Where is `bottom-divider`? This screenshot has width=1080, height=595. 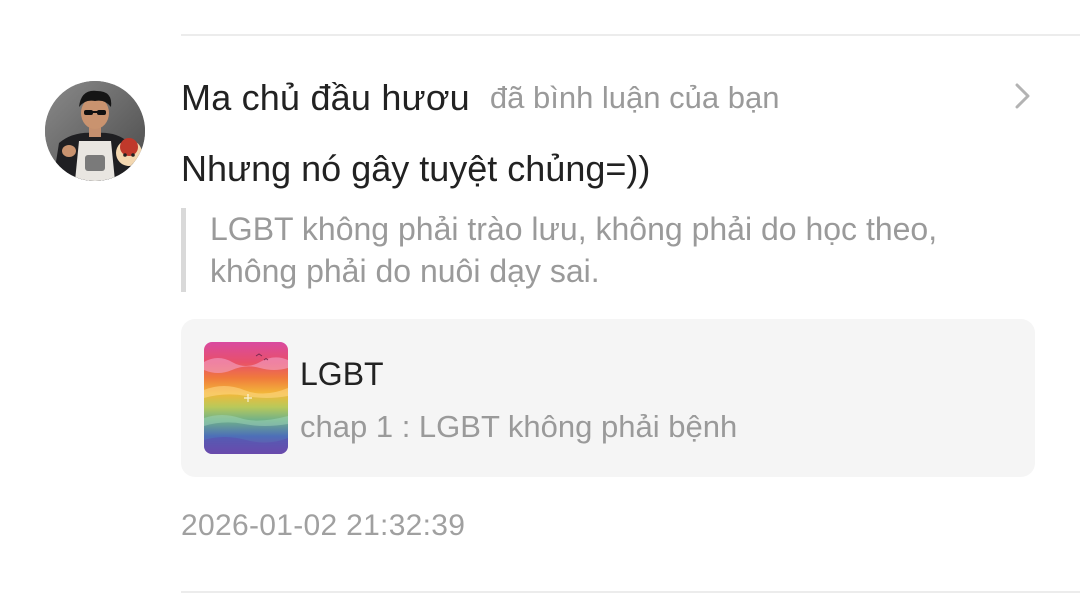
bottom-divider is located at coordinates (630, 592).